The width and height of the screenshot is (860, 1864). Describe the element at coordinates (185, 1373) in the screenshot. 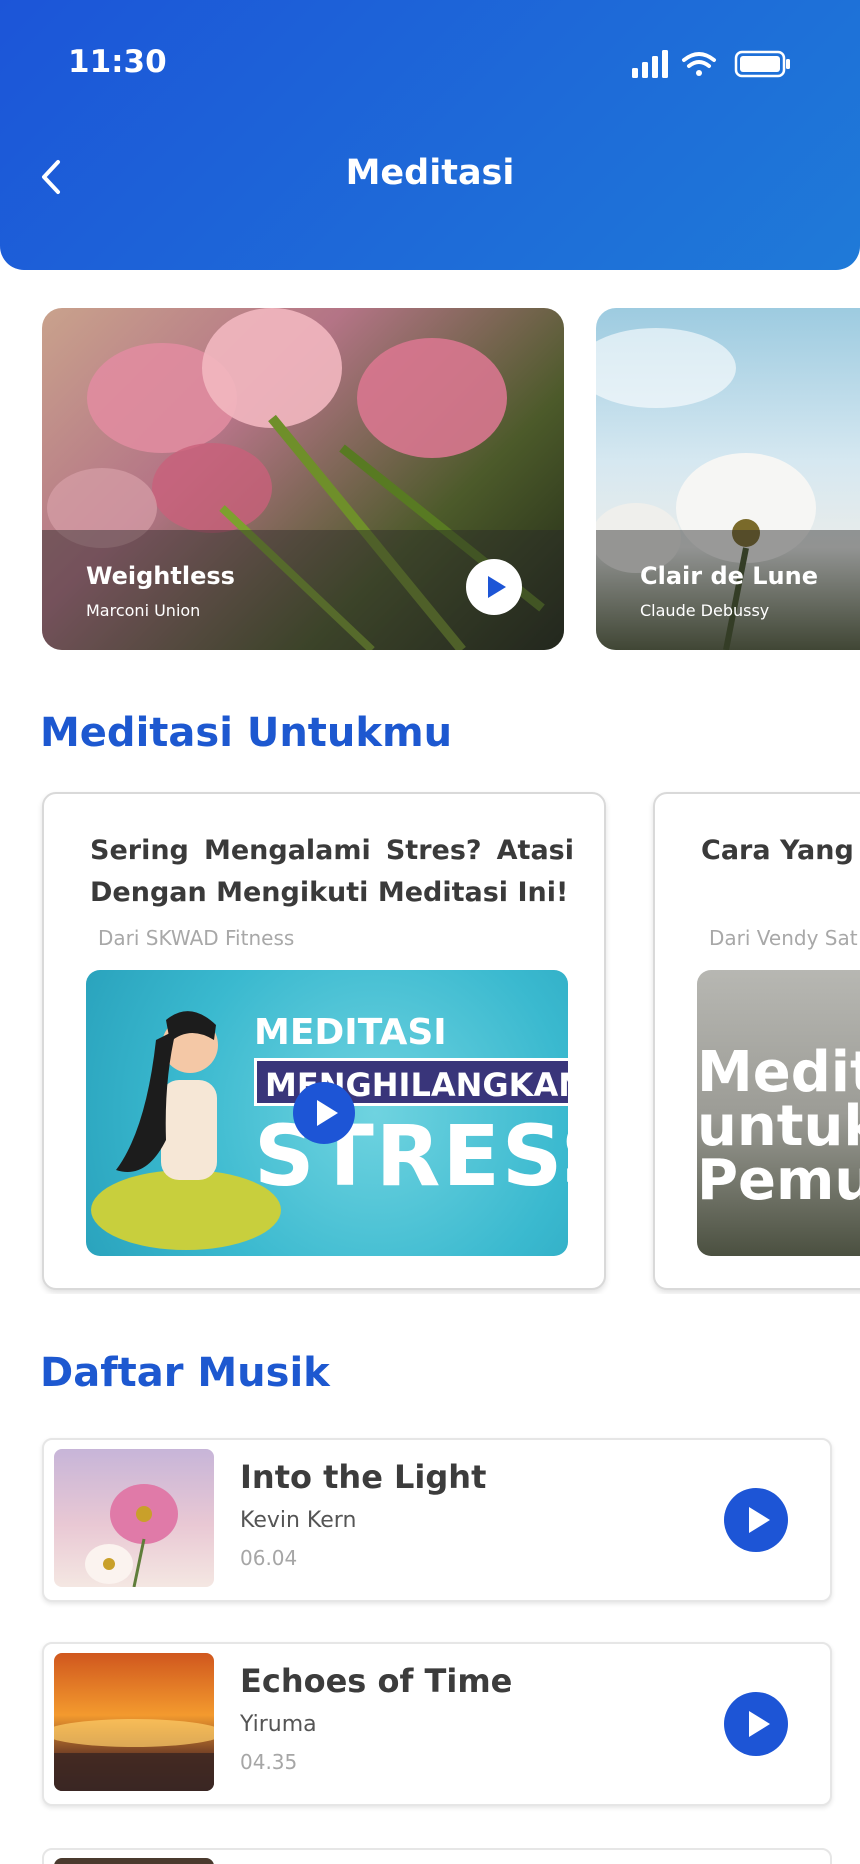

I see `section-title-music: Daftar Musik` at that location.